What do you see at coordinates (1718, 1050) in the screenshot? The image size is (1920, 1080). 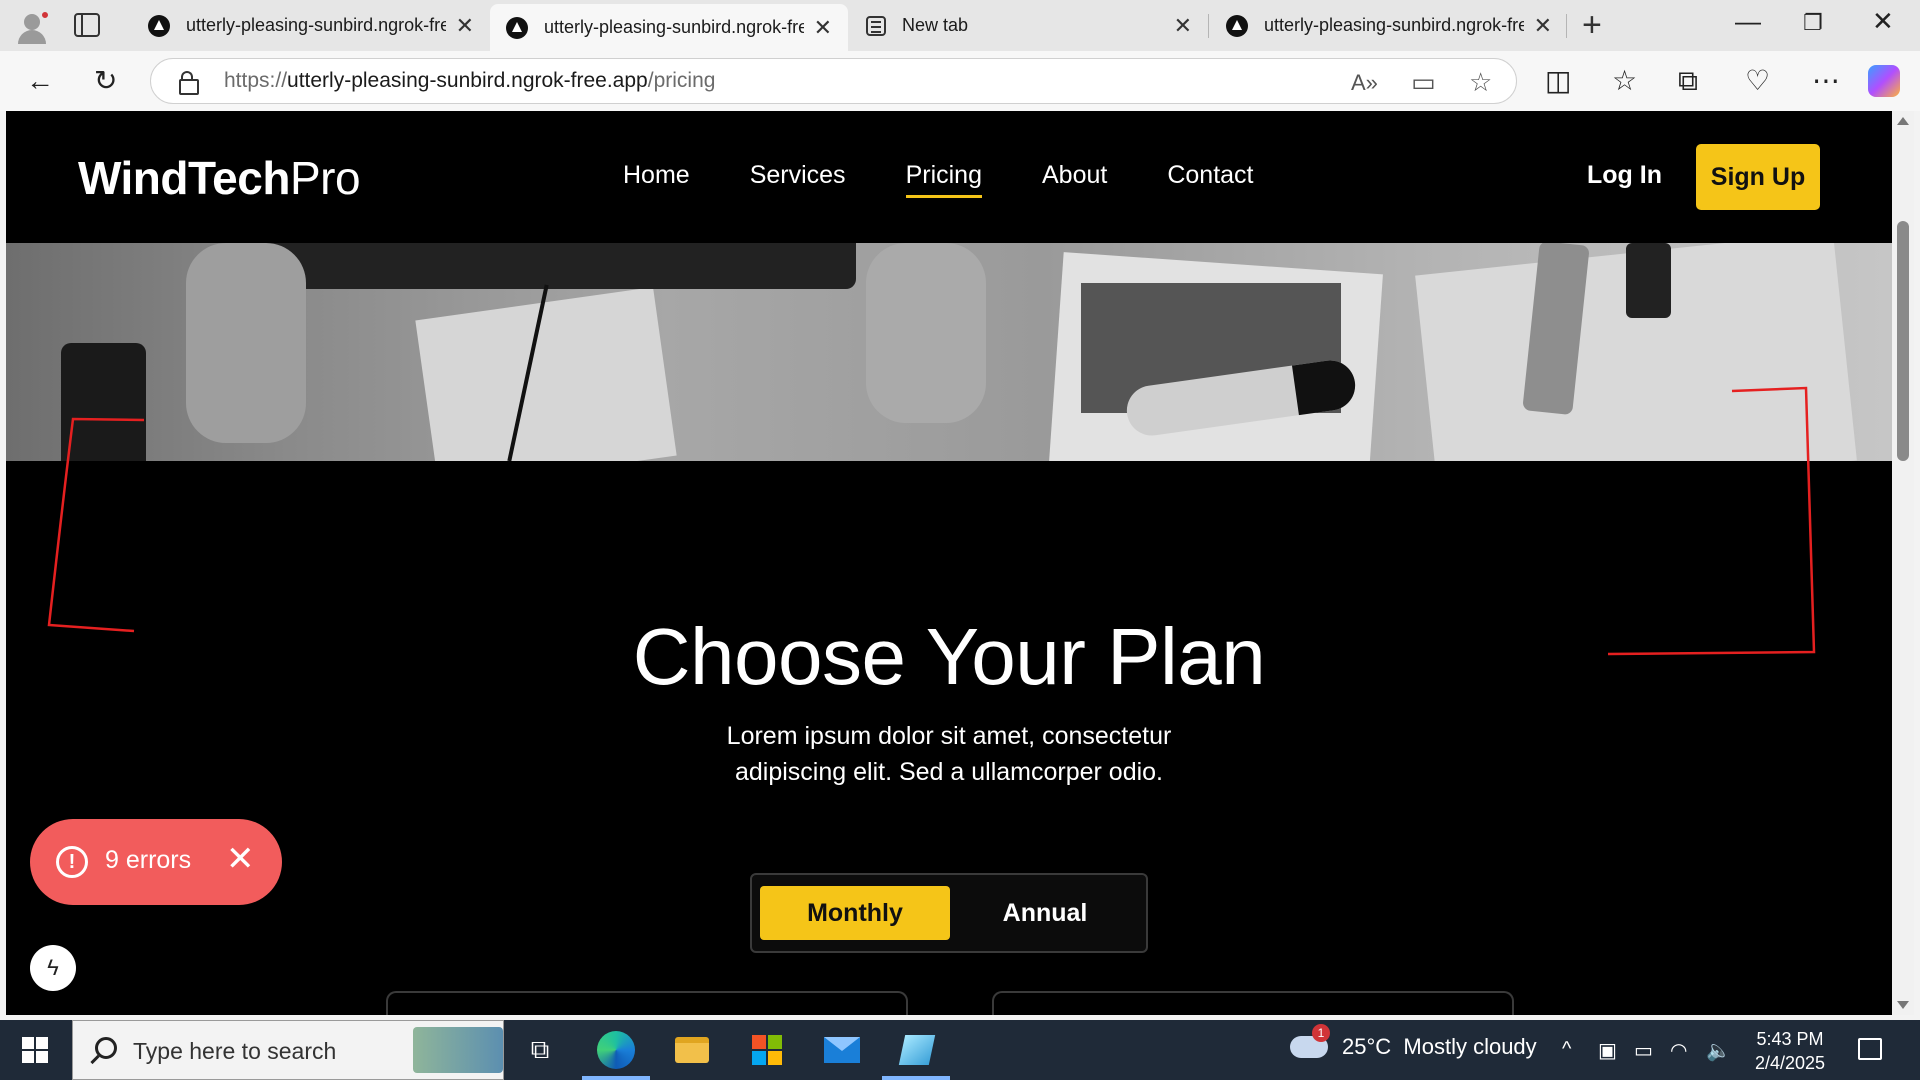 I see `volume-icon: 🔈` at bounding box center [1718, 1050].